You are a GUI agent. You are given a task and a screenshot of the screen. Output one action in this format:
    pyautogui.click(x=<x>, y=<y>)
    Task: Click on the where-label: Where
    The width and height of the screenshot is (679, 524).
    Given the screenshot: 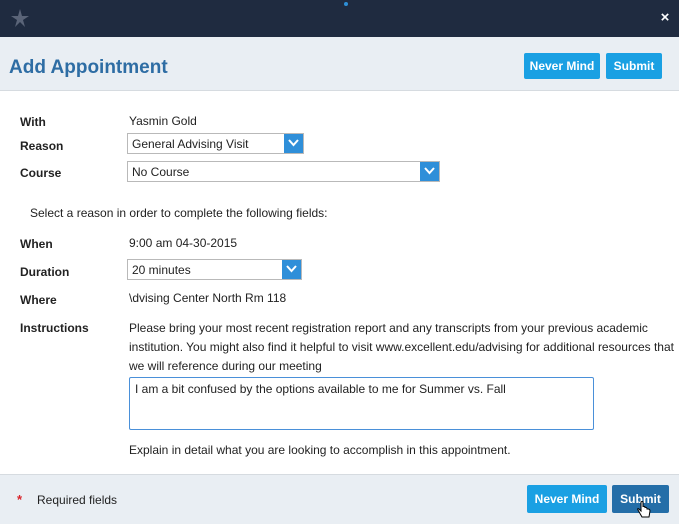 What is the action you would take?
    pyautogui.click(x=38, y=300)
    